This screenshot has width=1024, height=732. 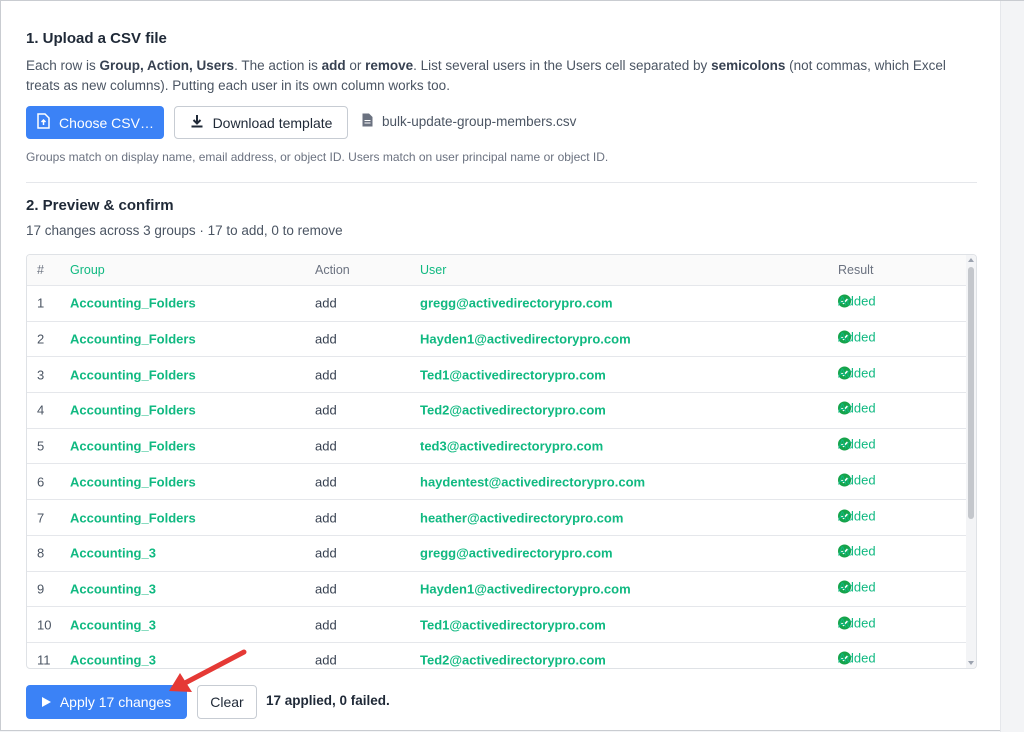 I want to click on desc-text: Each row is, so click(x=63, y=65).